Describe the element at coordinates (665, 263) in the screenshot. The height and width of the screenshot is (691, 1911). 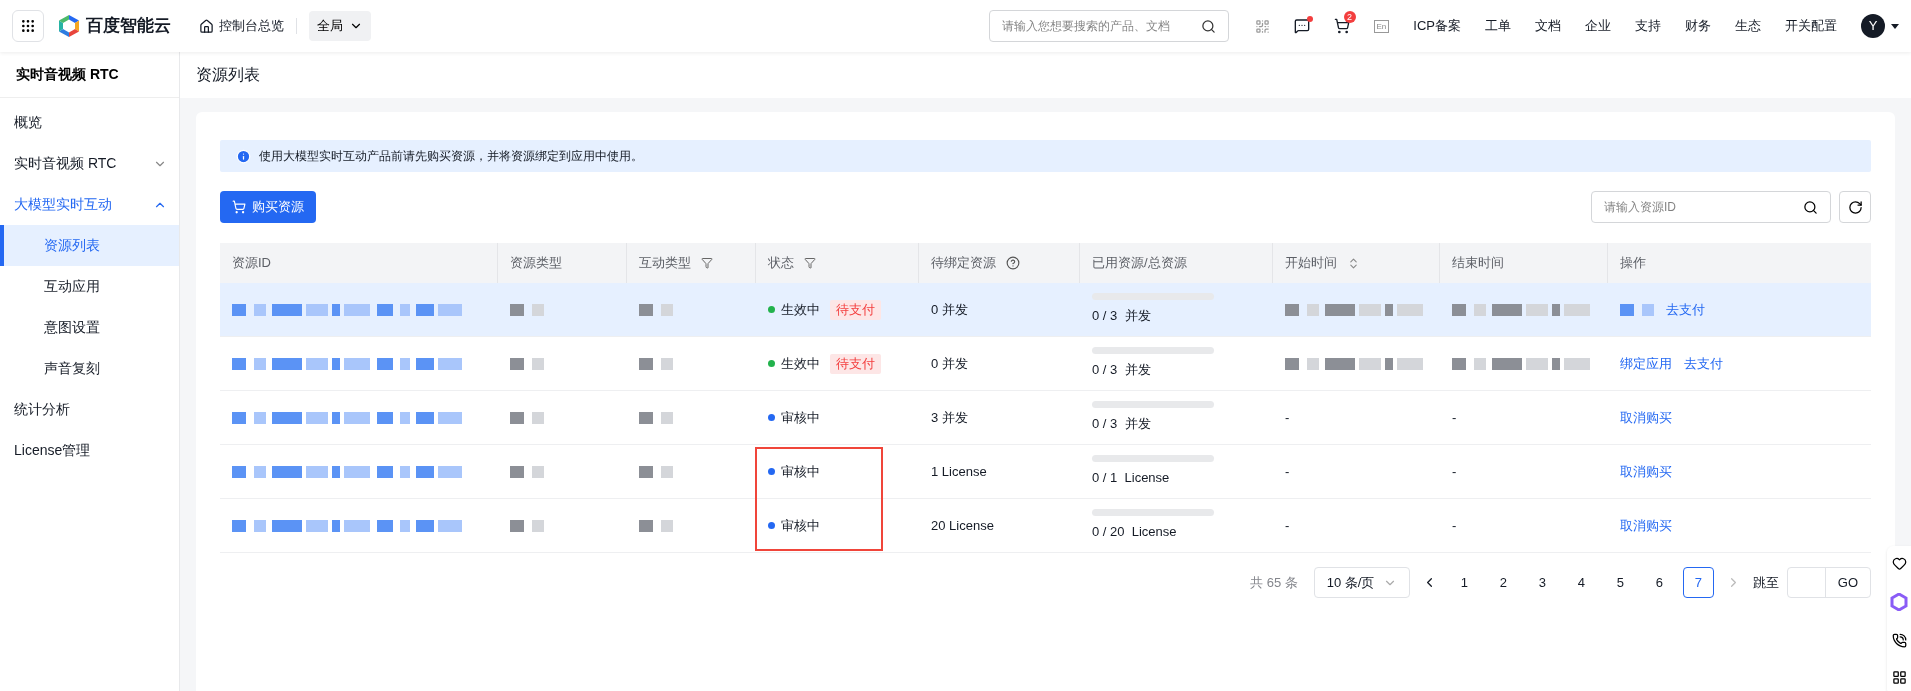
I see `column-header: 互动类型` at that location.